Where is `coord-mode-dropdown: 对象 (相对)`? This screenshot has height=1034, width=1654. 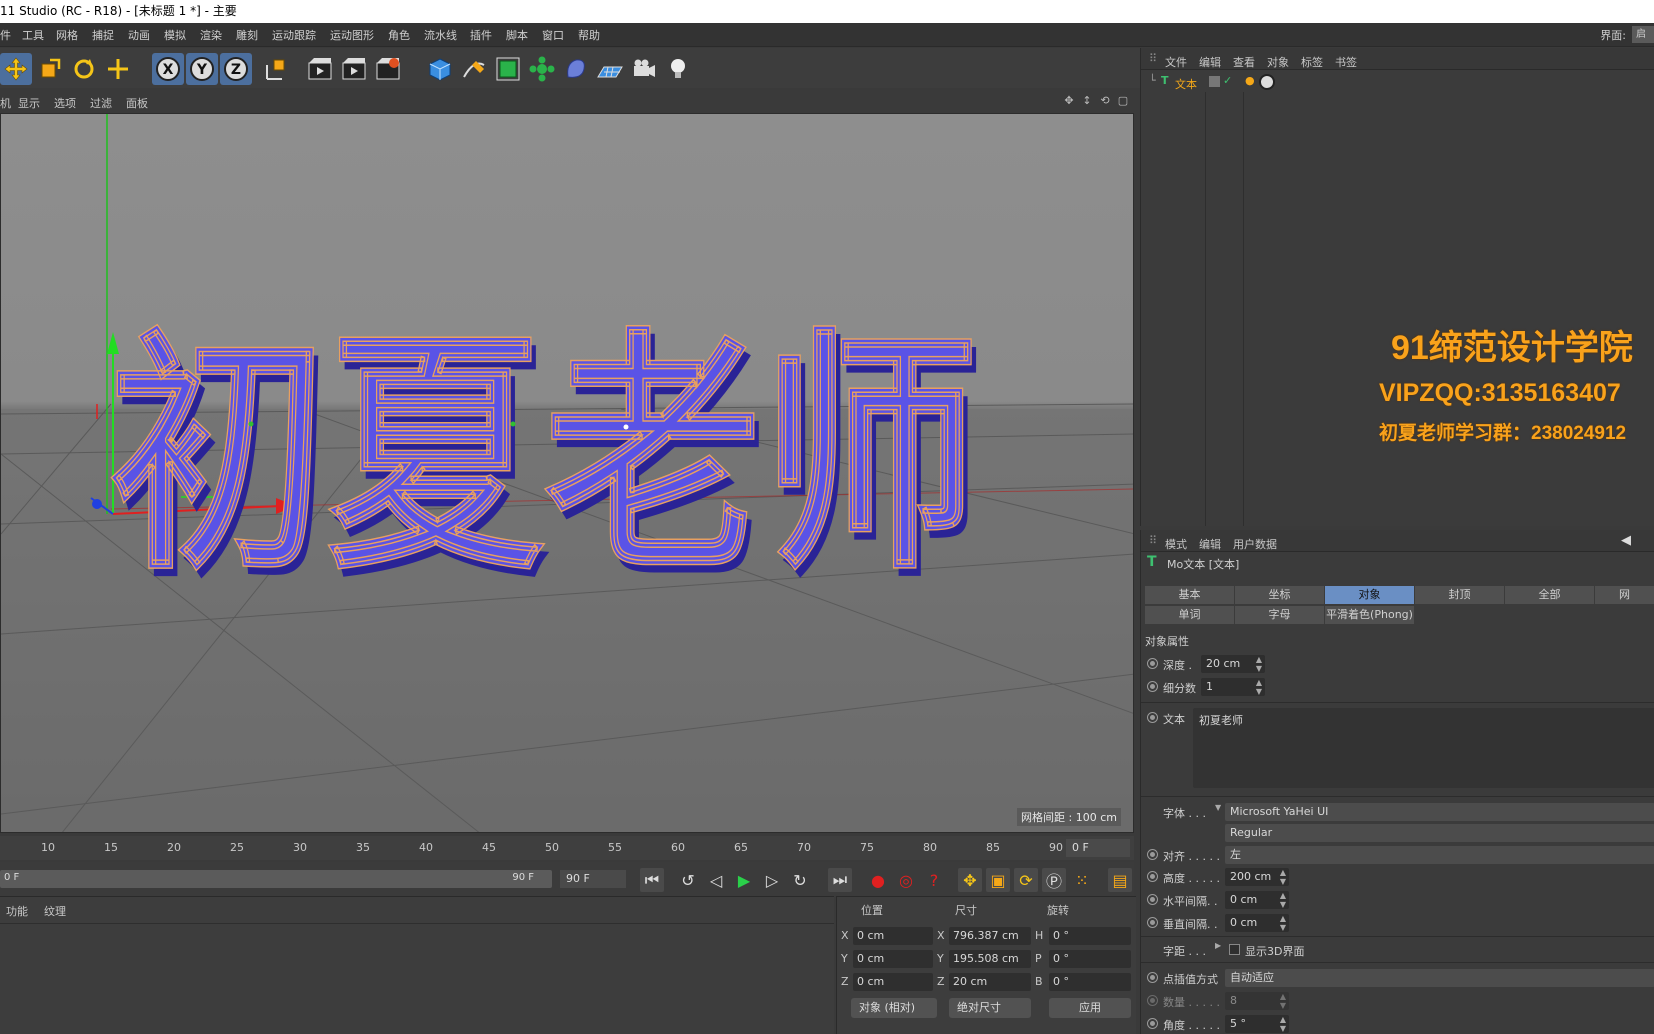
coord-mode-dropdown: 对象 (相对) is located at coordinates (894, 1008).